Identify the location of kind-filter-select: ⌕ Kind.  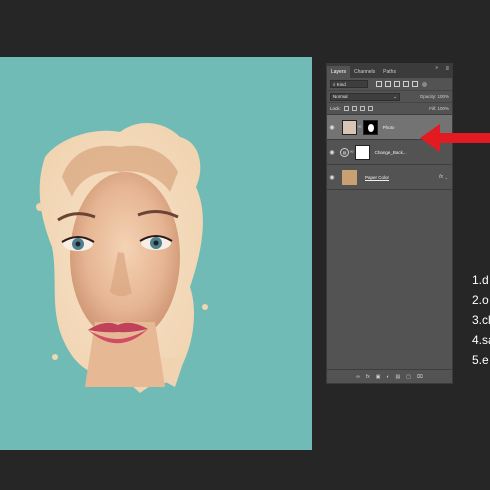
(349, 84).